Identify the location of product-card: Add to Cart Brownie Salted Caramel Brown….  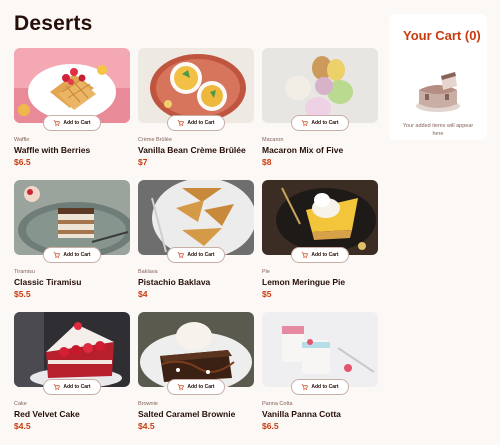
(196, 374).